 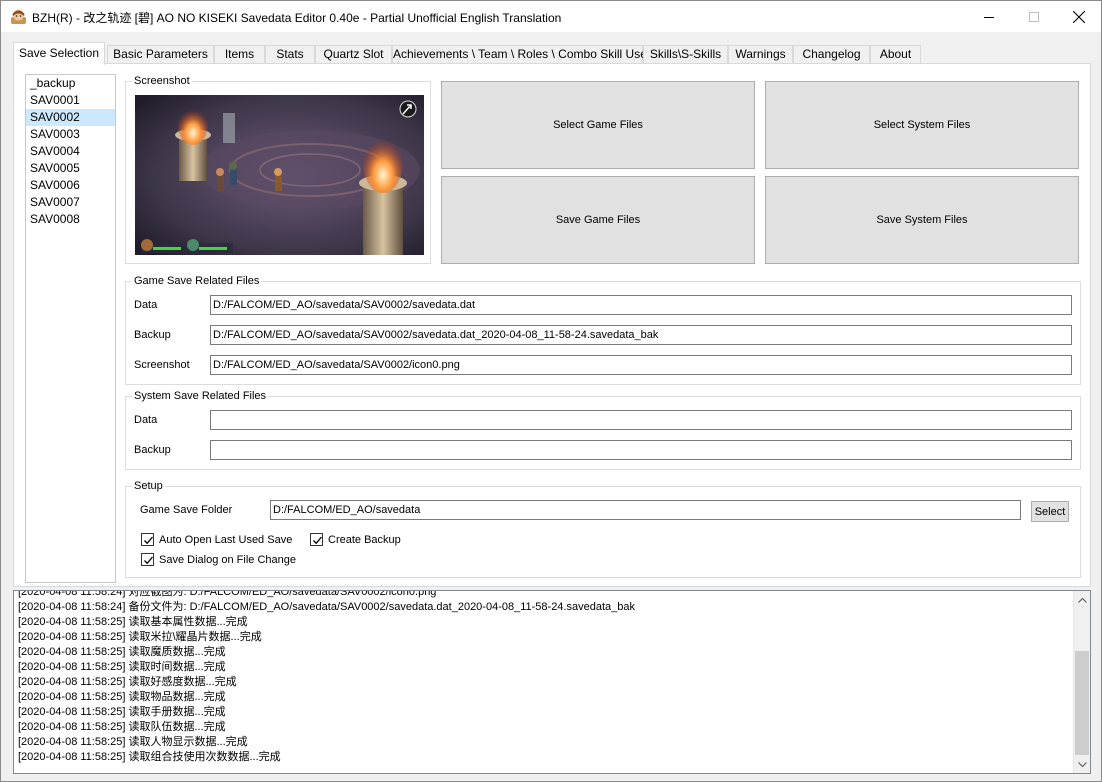 What do you see at coordinates (70, 151) in the screenshot?
I see `save-list-item: SAV0004` at bounding box center [70, 151].